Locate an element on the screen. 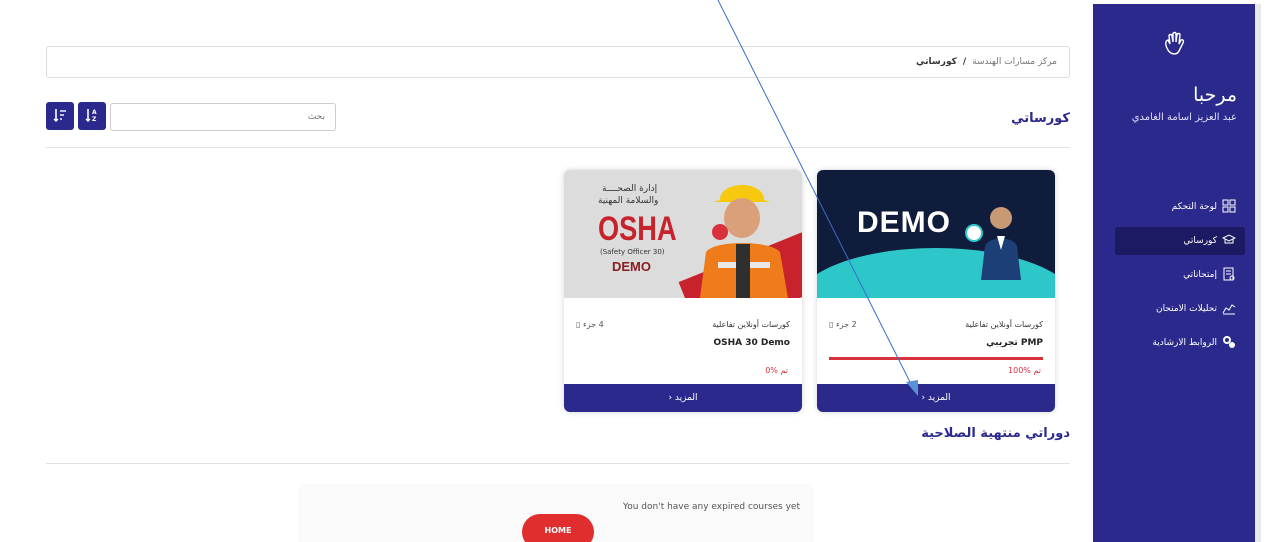  parts-count: 4 جزء is located at coordinates (593, 324).